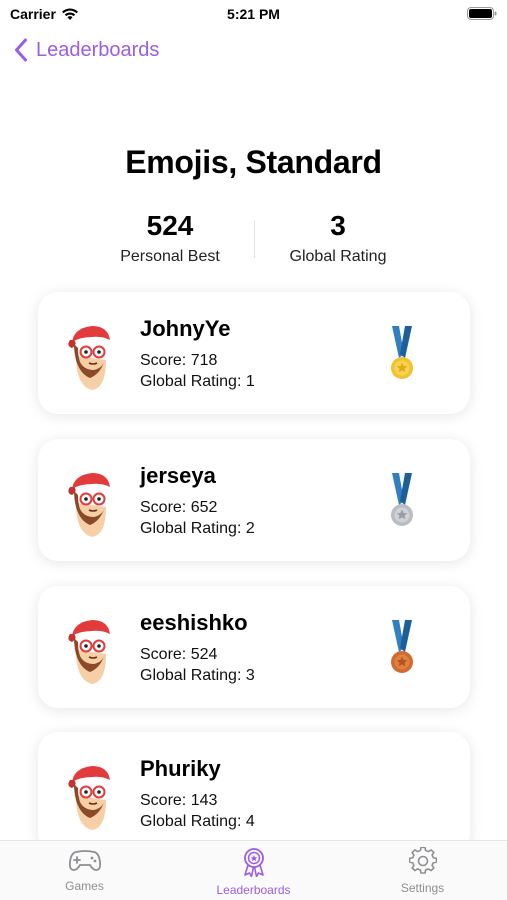  I want to click on back-button-label: Leaderboards, so click(98, 49).